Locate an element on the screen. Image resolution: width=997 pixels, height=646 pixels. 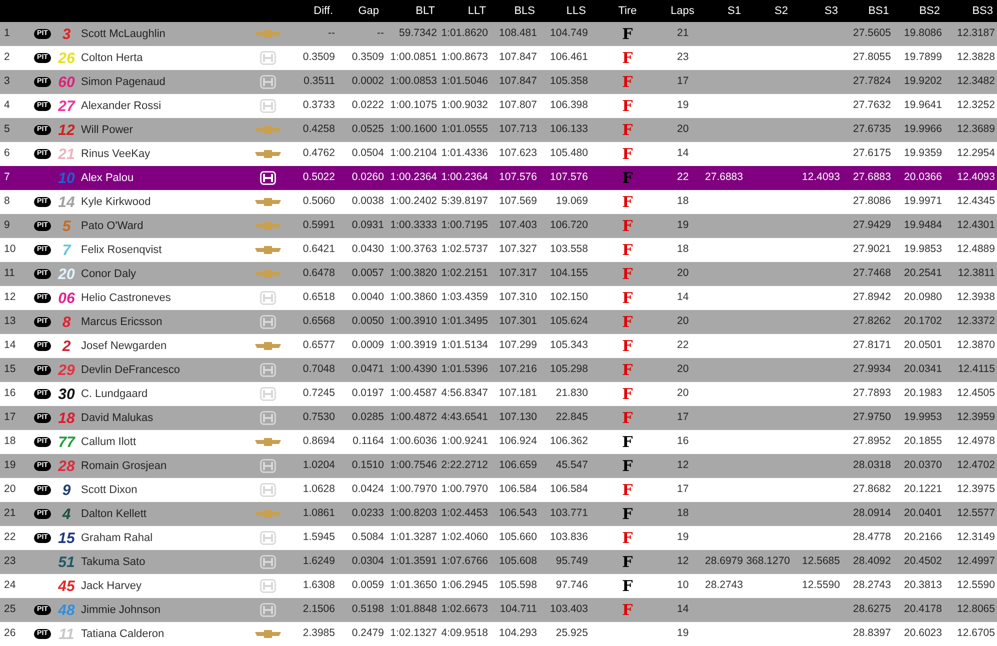
table-cell: 1:07.6766 is located at coordinates (464, 561).